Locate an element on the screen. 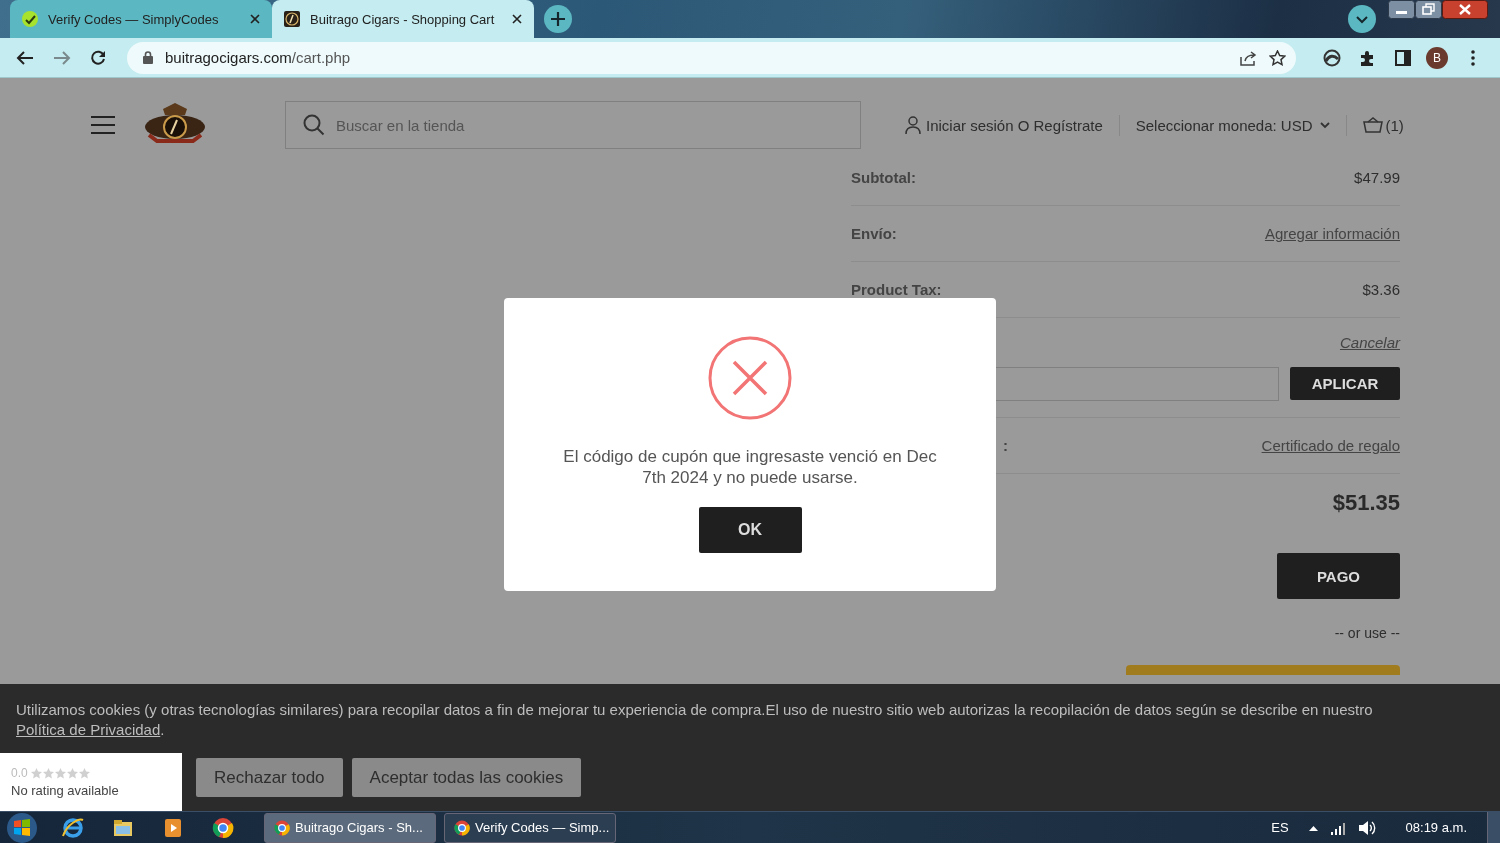 This screenshot has width=1500, height=843. cart-count: (1) is located at coordinates (1394, 125).